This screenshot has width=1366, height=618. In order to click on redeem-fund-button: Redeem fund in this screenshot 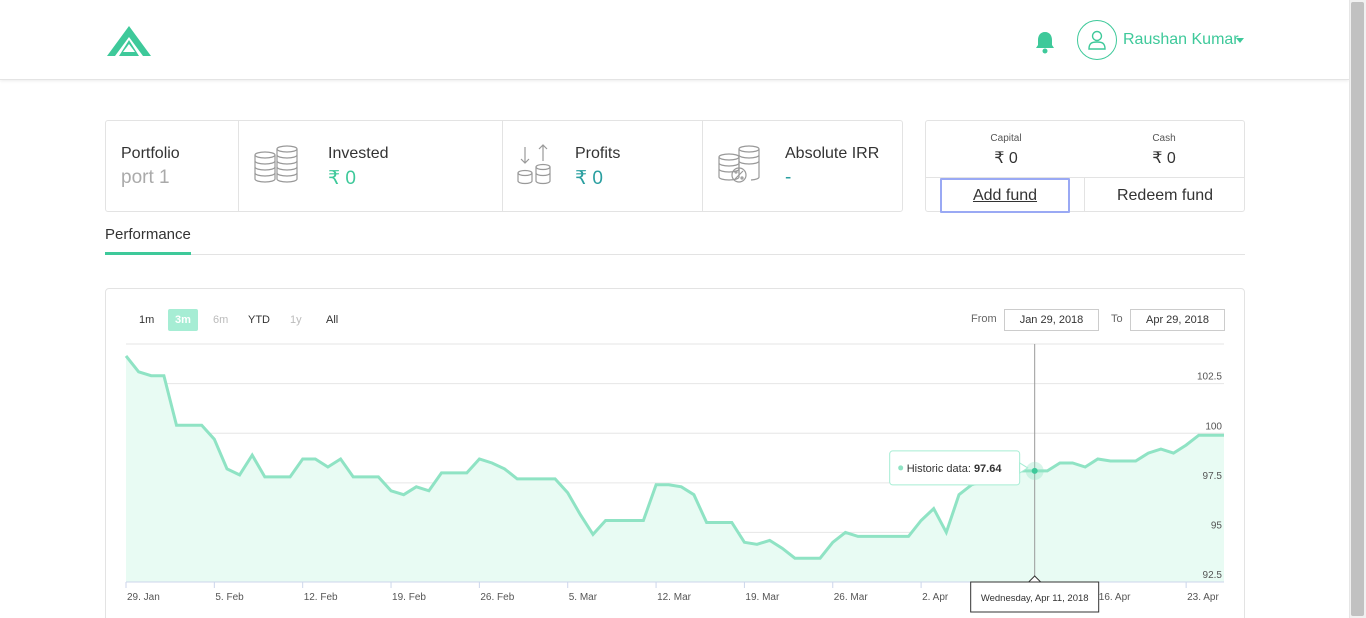, I will do `click(1165, 195)`.